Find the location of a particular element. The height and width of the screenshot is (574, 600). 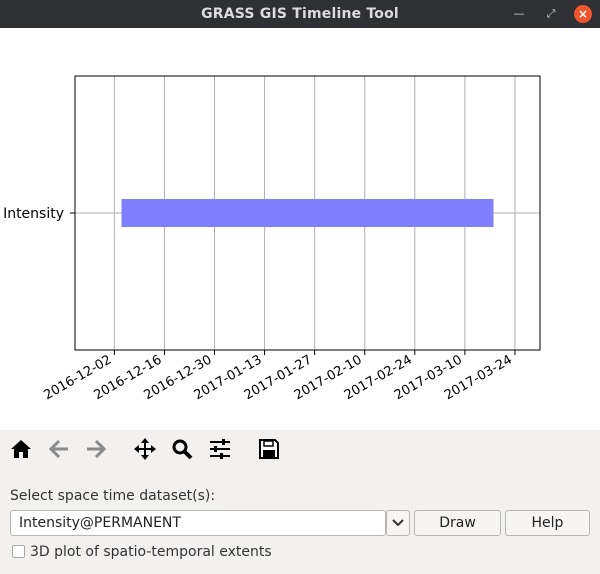

forward-button is located at coordinates (96, 449).